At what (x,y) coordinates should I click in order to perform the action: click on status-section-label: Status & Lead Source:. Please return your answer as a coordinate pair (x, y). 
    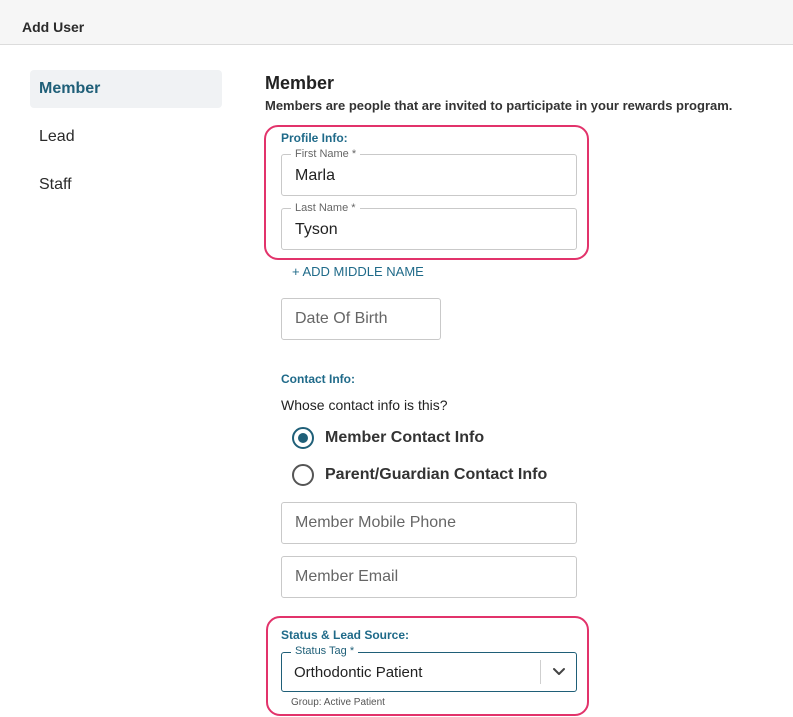
    Looking at the image, I should click on (345, 635).